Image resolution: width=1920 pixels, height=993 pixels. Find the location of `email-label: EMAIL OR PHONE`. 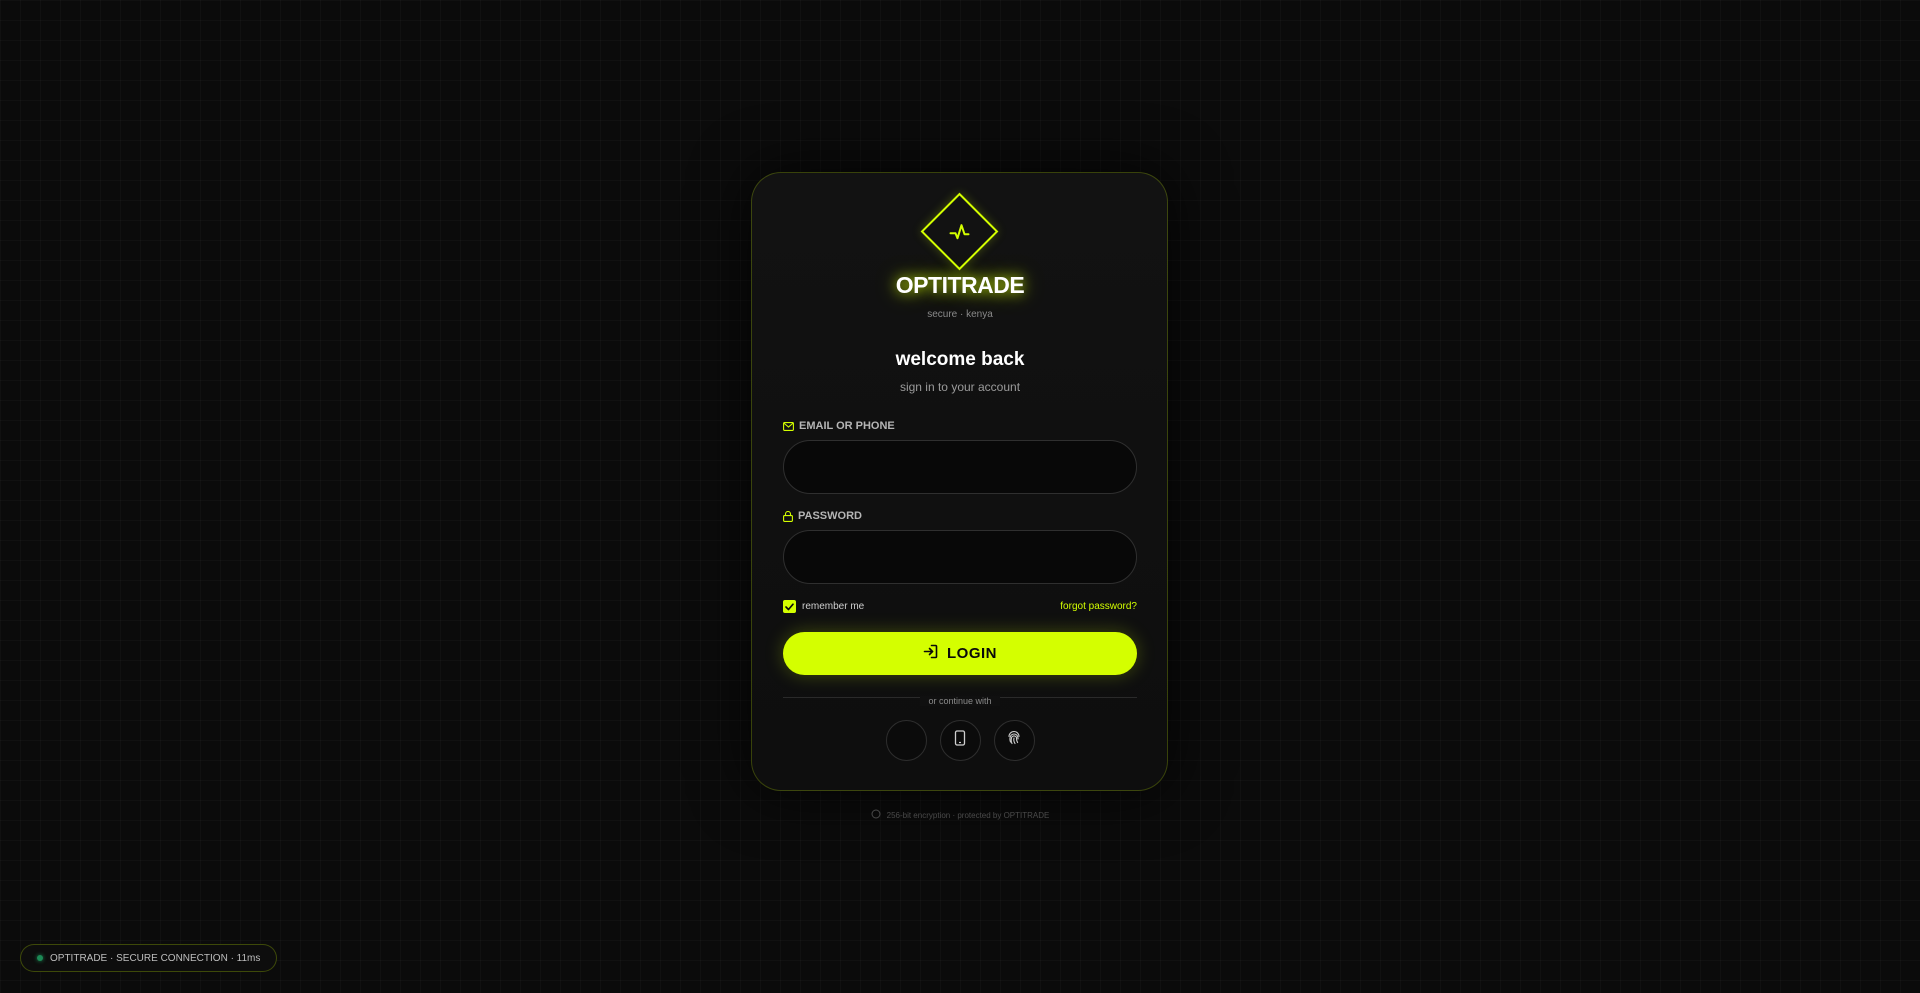

email-label: EMAIL OR PHONE is located at coordinates (839, 426).